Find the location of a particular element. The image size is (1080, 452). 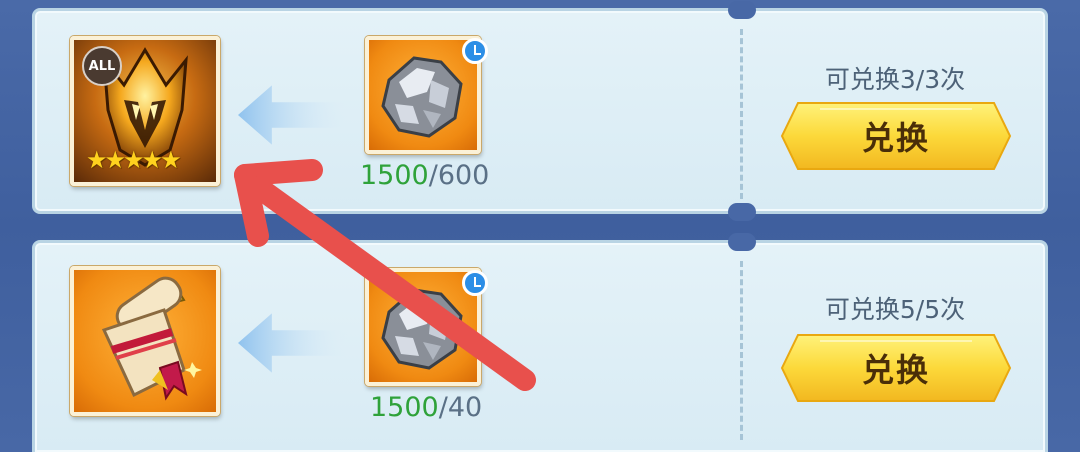

scroll-icon is located at coordinates (151, 338).